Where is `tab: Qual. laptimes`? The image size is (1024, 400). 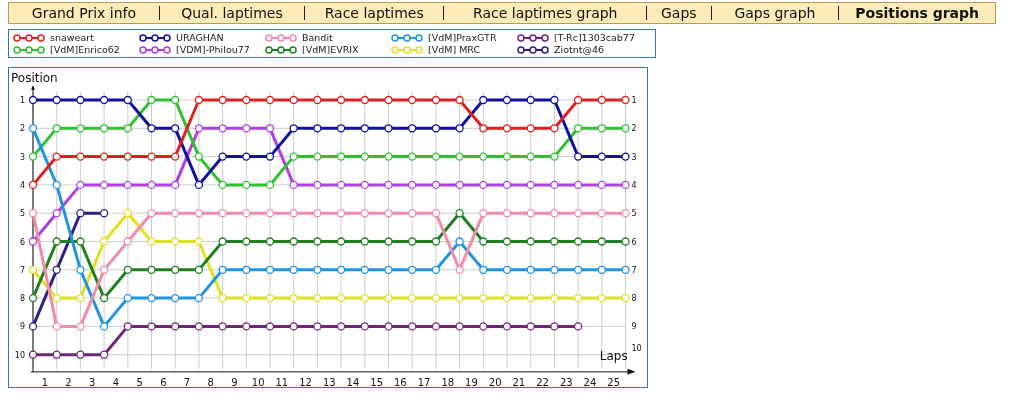
tab: Qual. laptimes is located at coordinates (231, 13).